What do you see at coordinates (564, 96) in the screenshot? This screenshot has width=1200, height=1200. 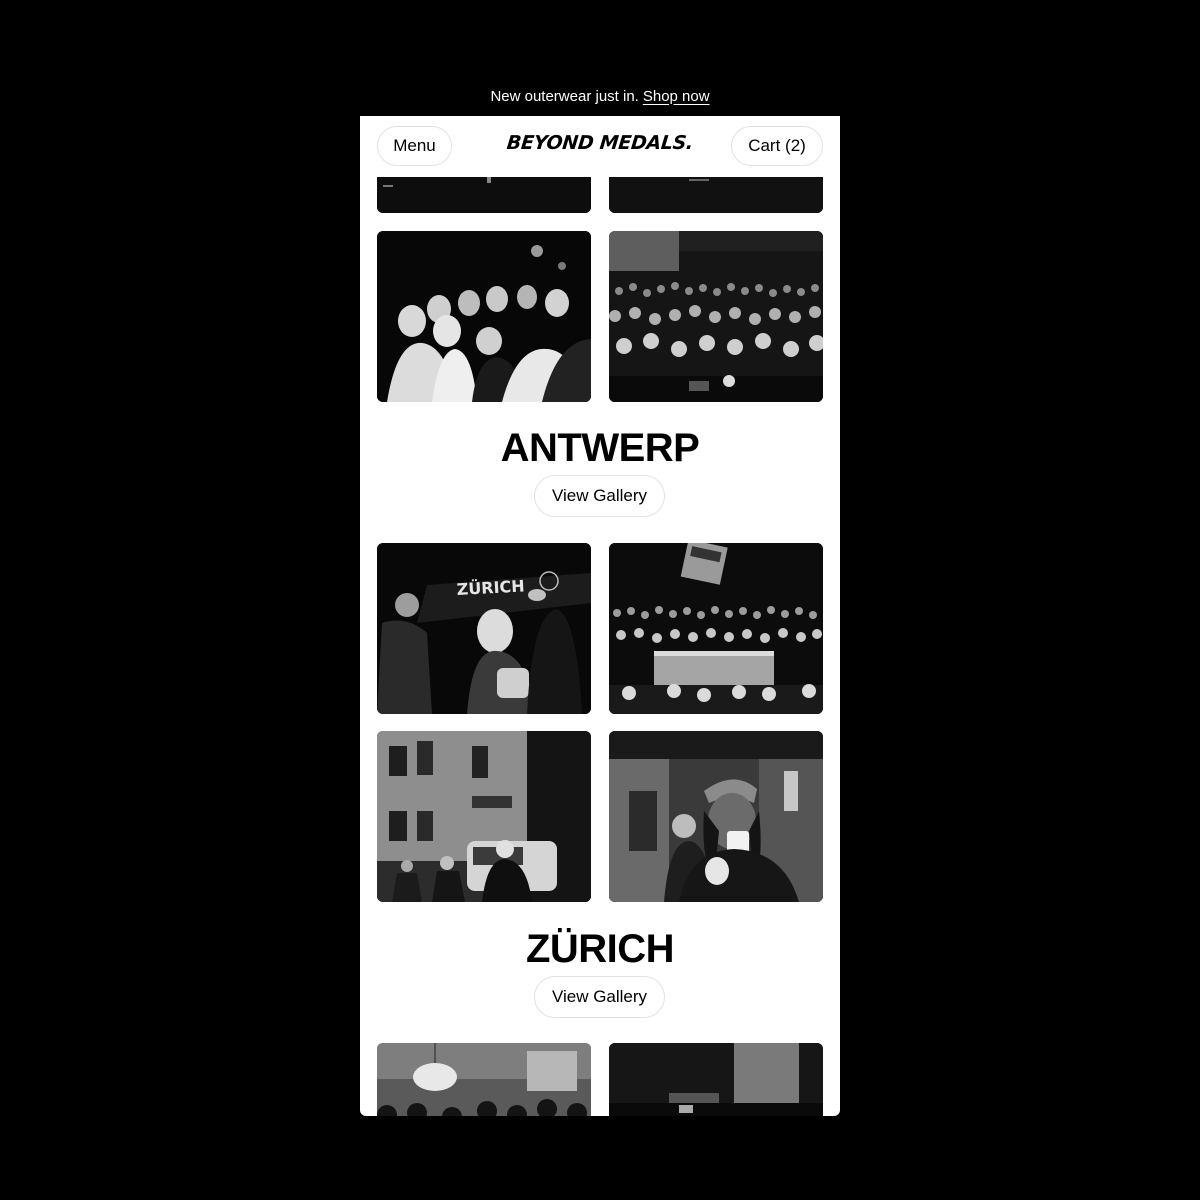 I see `announcement-text: New outerwear just in.` at bounding box center [564, 96].